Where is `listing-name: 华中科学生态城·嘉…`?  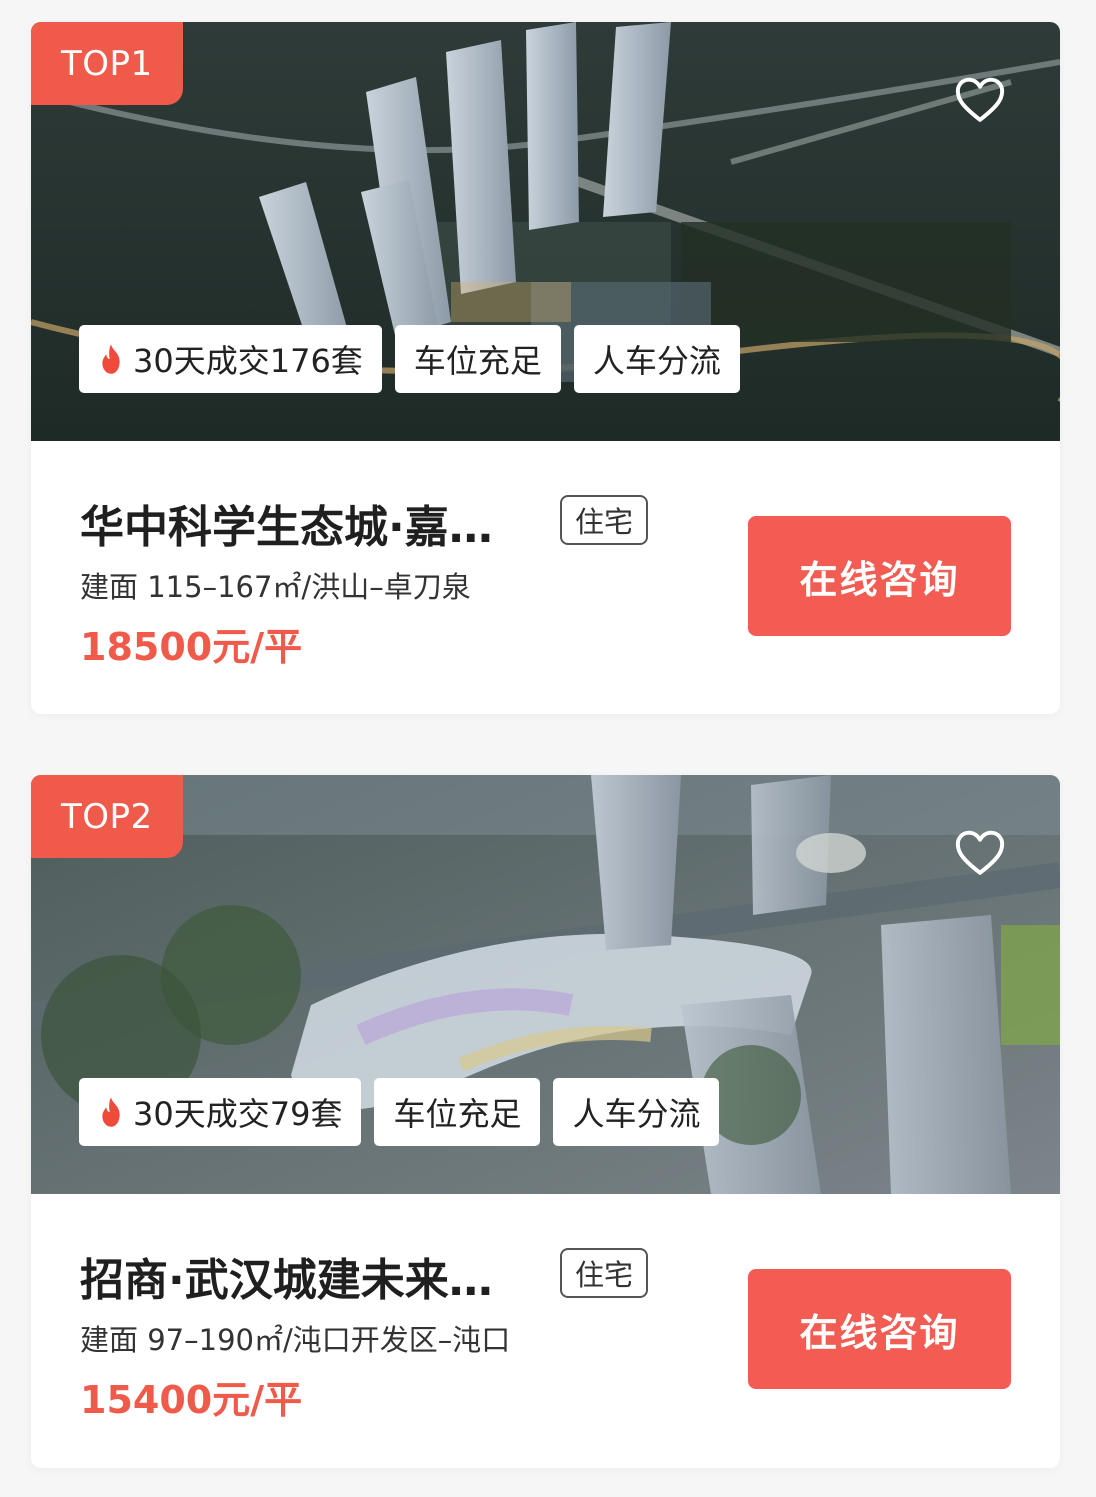
listing-name: 华中科学生态城·嘉… is located at coordinates (286, 523).